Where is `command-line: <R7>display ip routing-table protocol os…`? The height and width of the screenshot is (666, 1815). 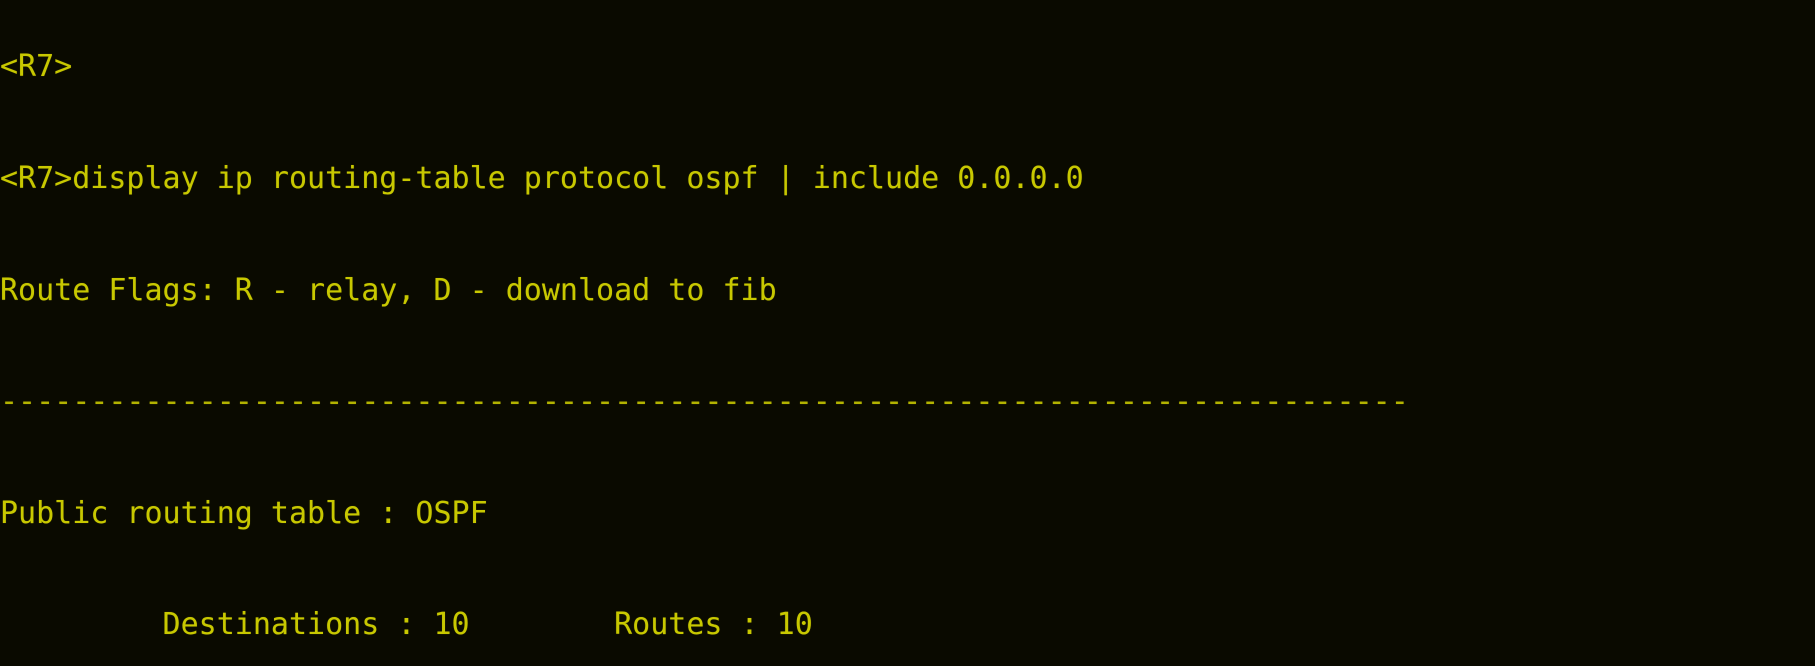 command-line: <R7>display ip routing-table protocol os… is located at coordinates (907, 178).